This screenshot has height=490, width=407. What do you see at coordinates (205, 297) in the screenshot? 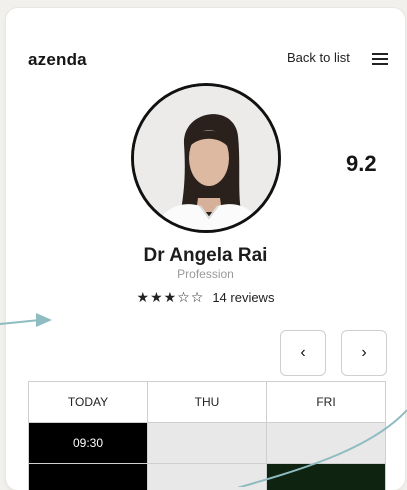
I see `star-rating: ★★★☆☆ 14 reviews` at bounding box center [205, 297].